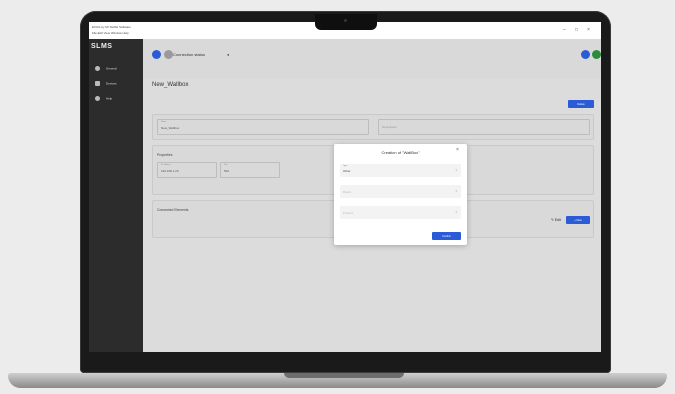  I want to click on help-icon, so click(97, 98).